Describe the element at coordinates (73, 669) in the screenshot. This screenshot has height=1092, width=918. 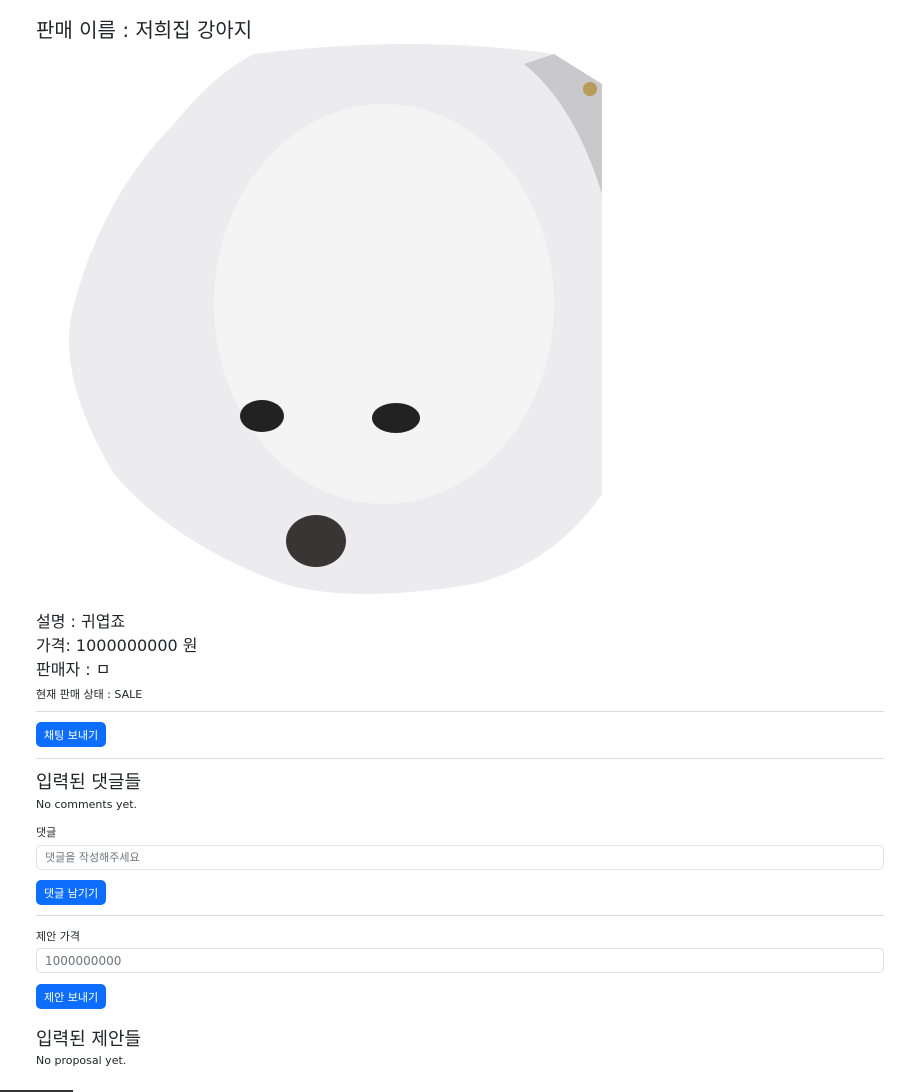
I see `seller: 판매자 : ㅁ` at that location.